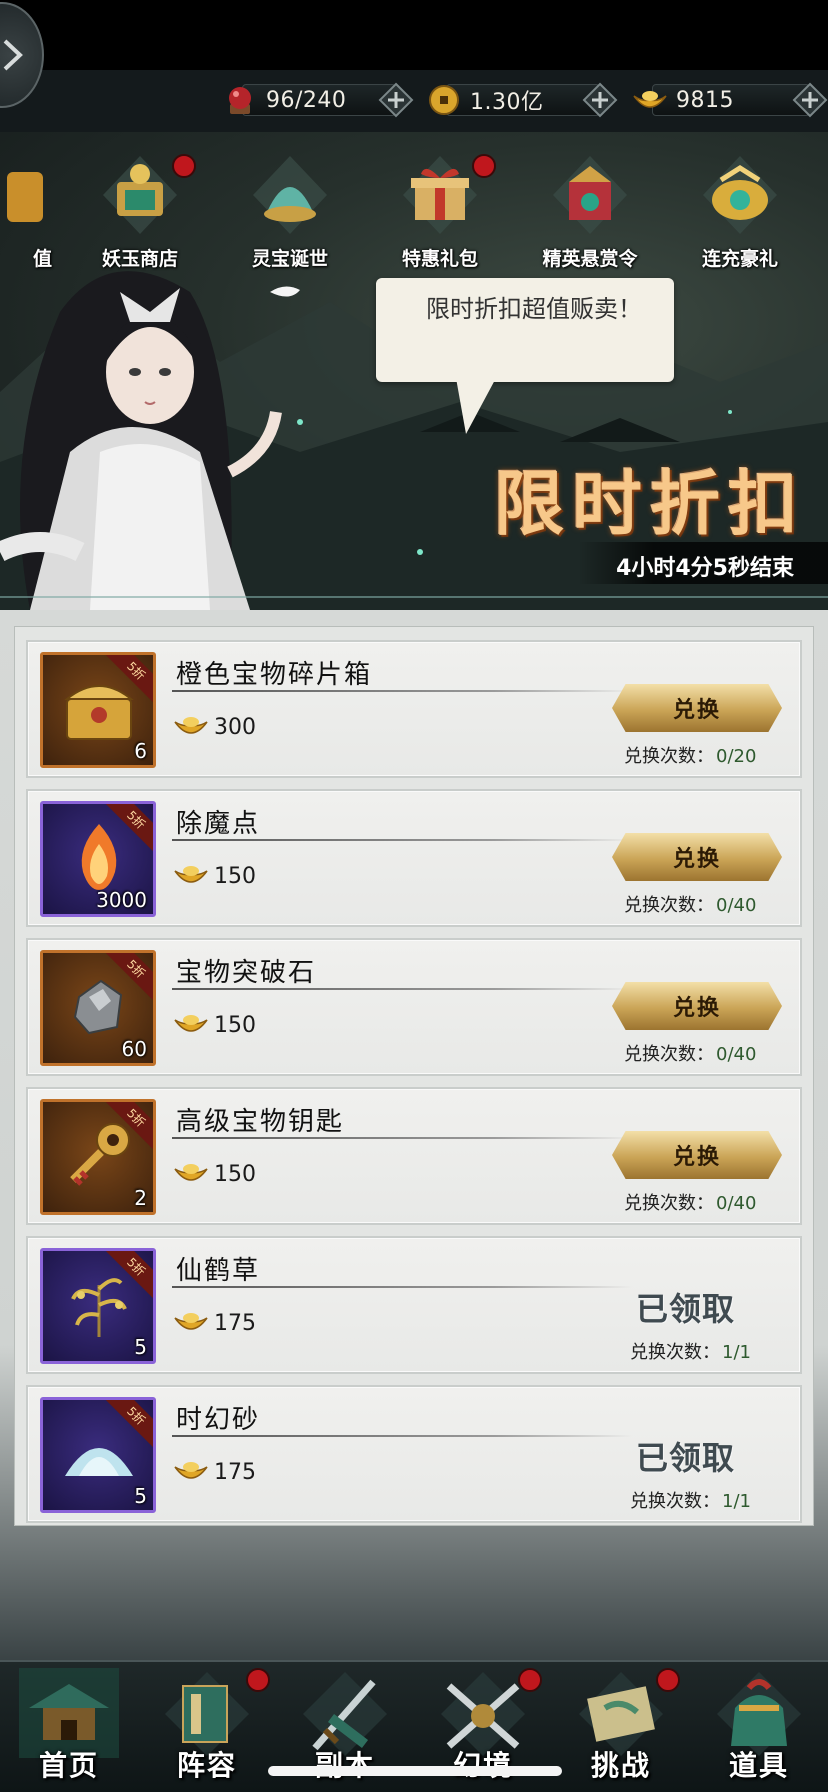 The image size is (828, 1792). What do you see at coordinates (650, 503) in the screenshot?
I see `limited-discount-title: 限时折扣` at bounding box center [650, 503].